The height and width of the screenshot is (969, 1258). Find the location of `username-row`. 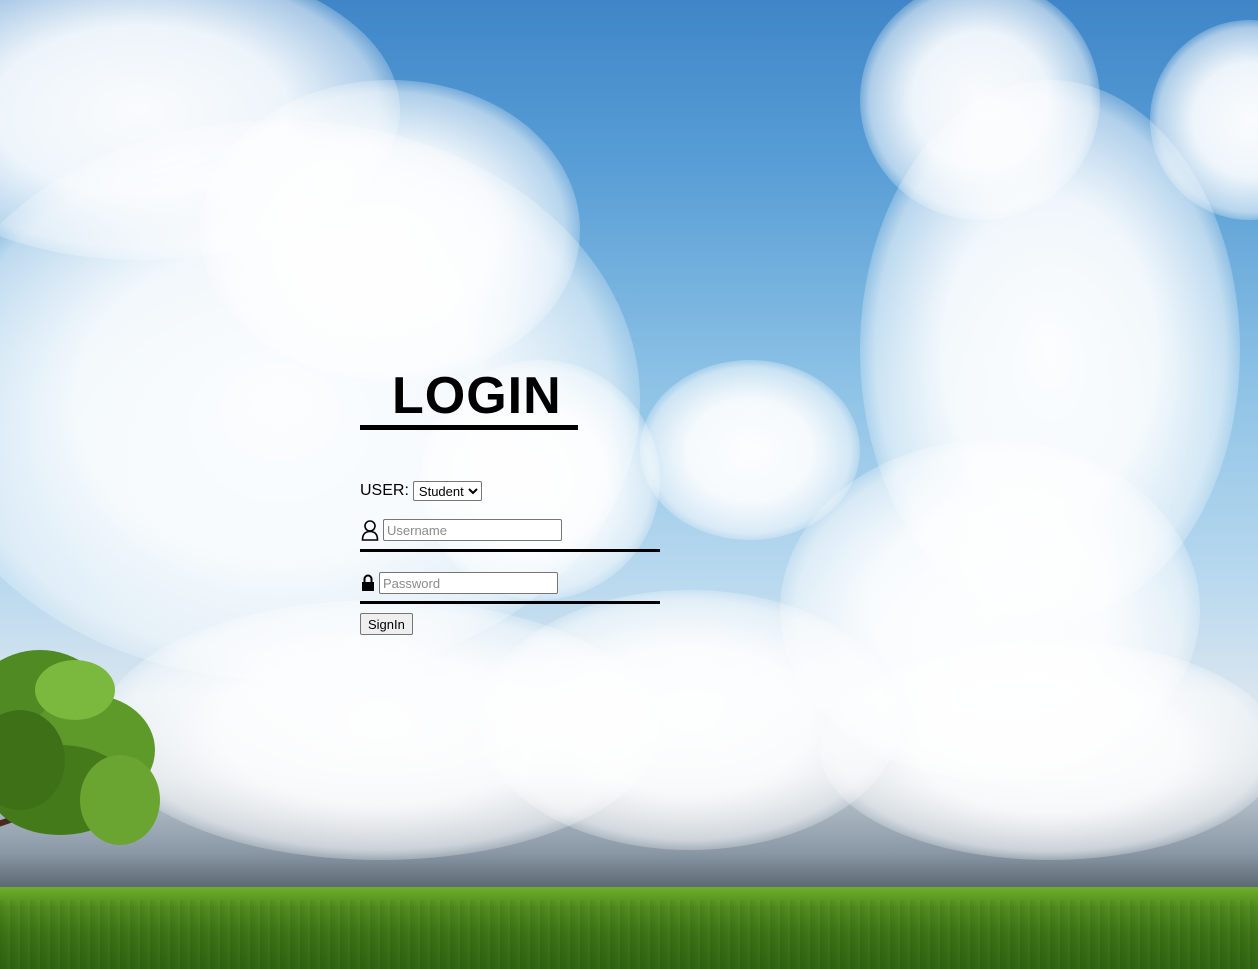

username-row is located at coordinates (461, 530).